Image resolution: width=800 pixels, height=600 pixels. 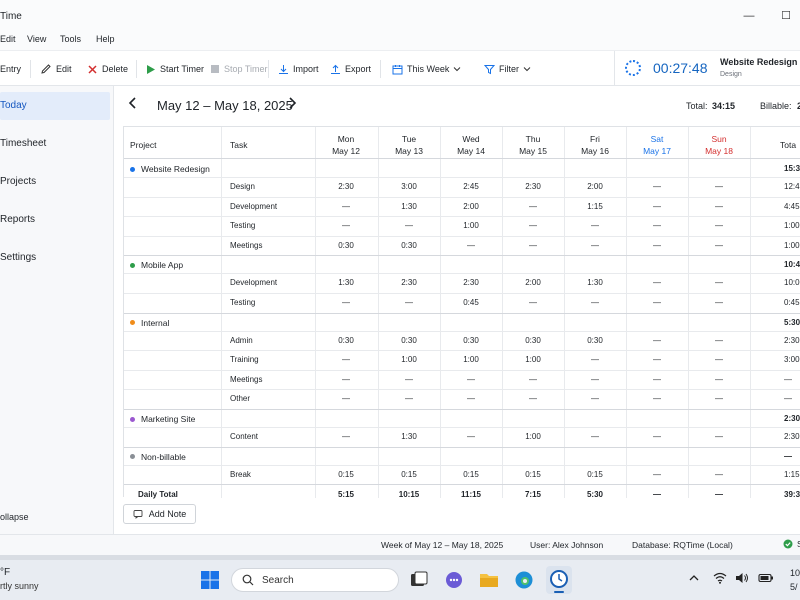 What do you see at coordinates (55, 220) in the screenshot?
I see `sidebar-item-reports: Reports` at bounding box center [55, 220].